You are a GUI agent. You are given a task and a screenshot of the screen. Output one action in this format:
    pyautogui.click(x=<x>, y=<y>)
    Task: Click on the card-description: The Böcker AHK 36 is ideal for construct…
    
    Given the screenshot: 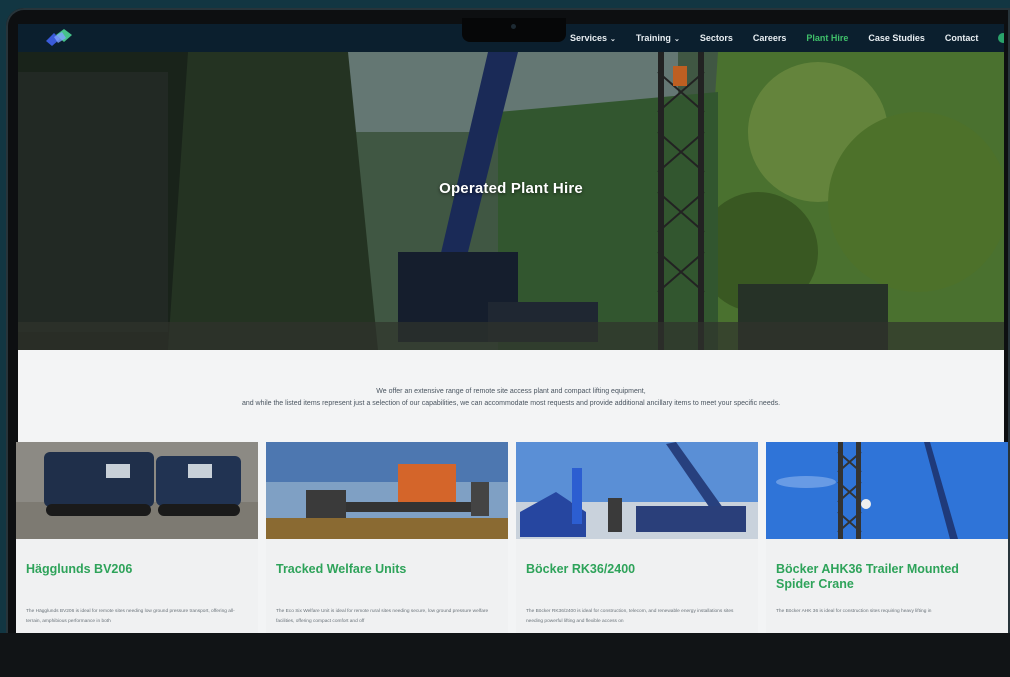 What is the action you would take?
    pyautogui.click(x=854, y=611)
    